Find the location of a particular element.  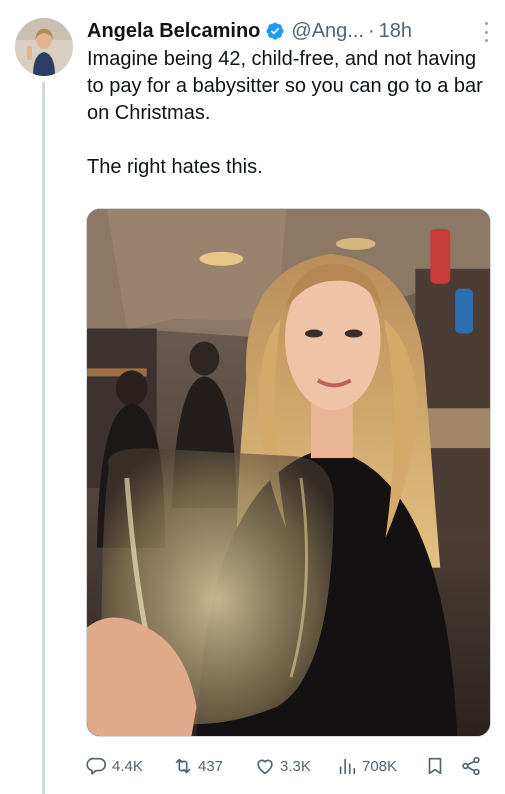

reply-icon is located at coordinates (96, 766).